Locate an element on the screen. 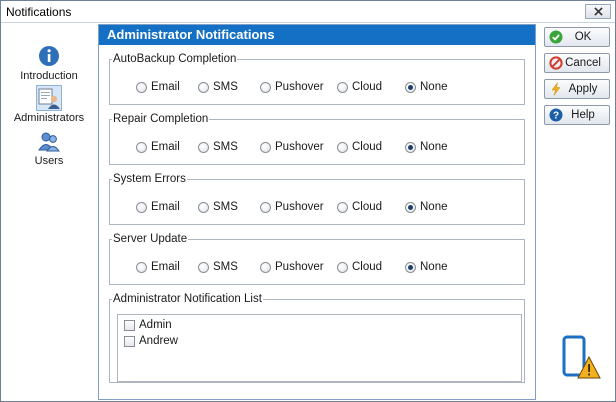 This screenshot has height=402, width=616. help-button: ? Help is located at coordinates (577, 115).